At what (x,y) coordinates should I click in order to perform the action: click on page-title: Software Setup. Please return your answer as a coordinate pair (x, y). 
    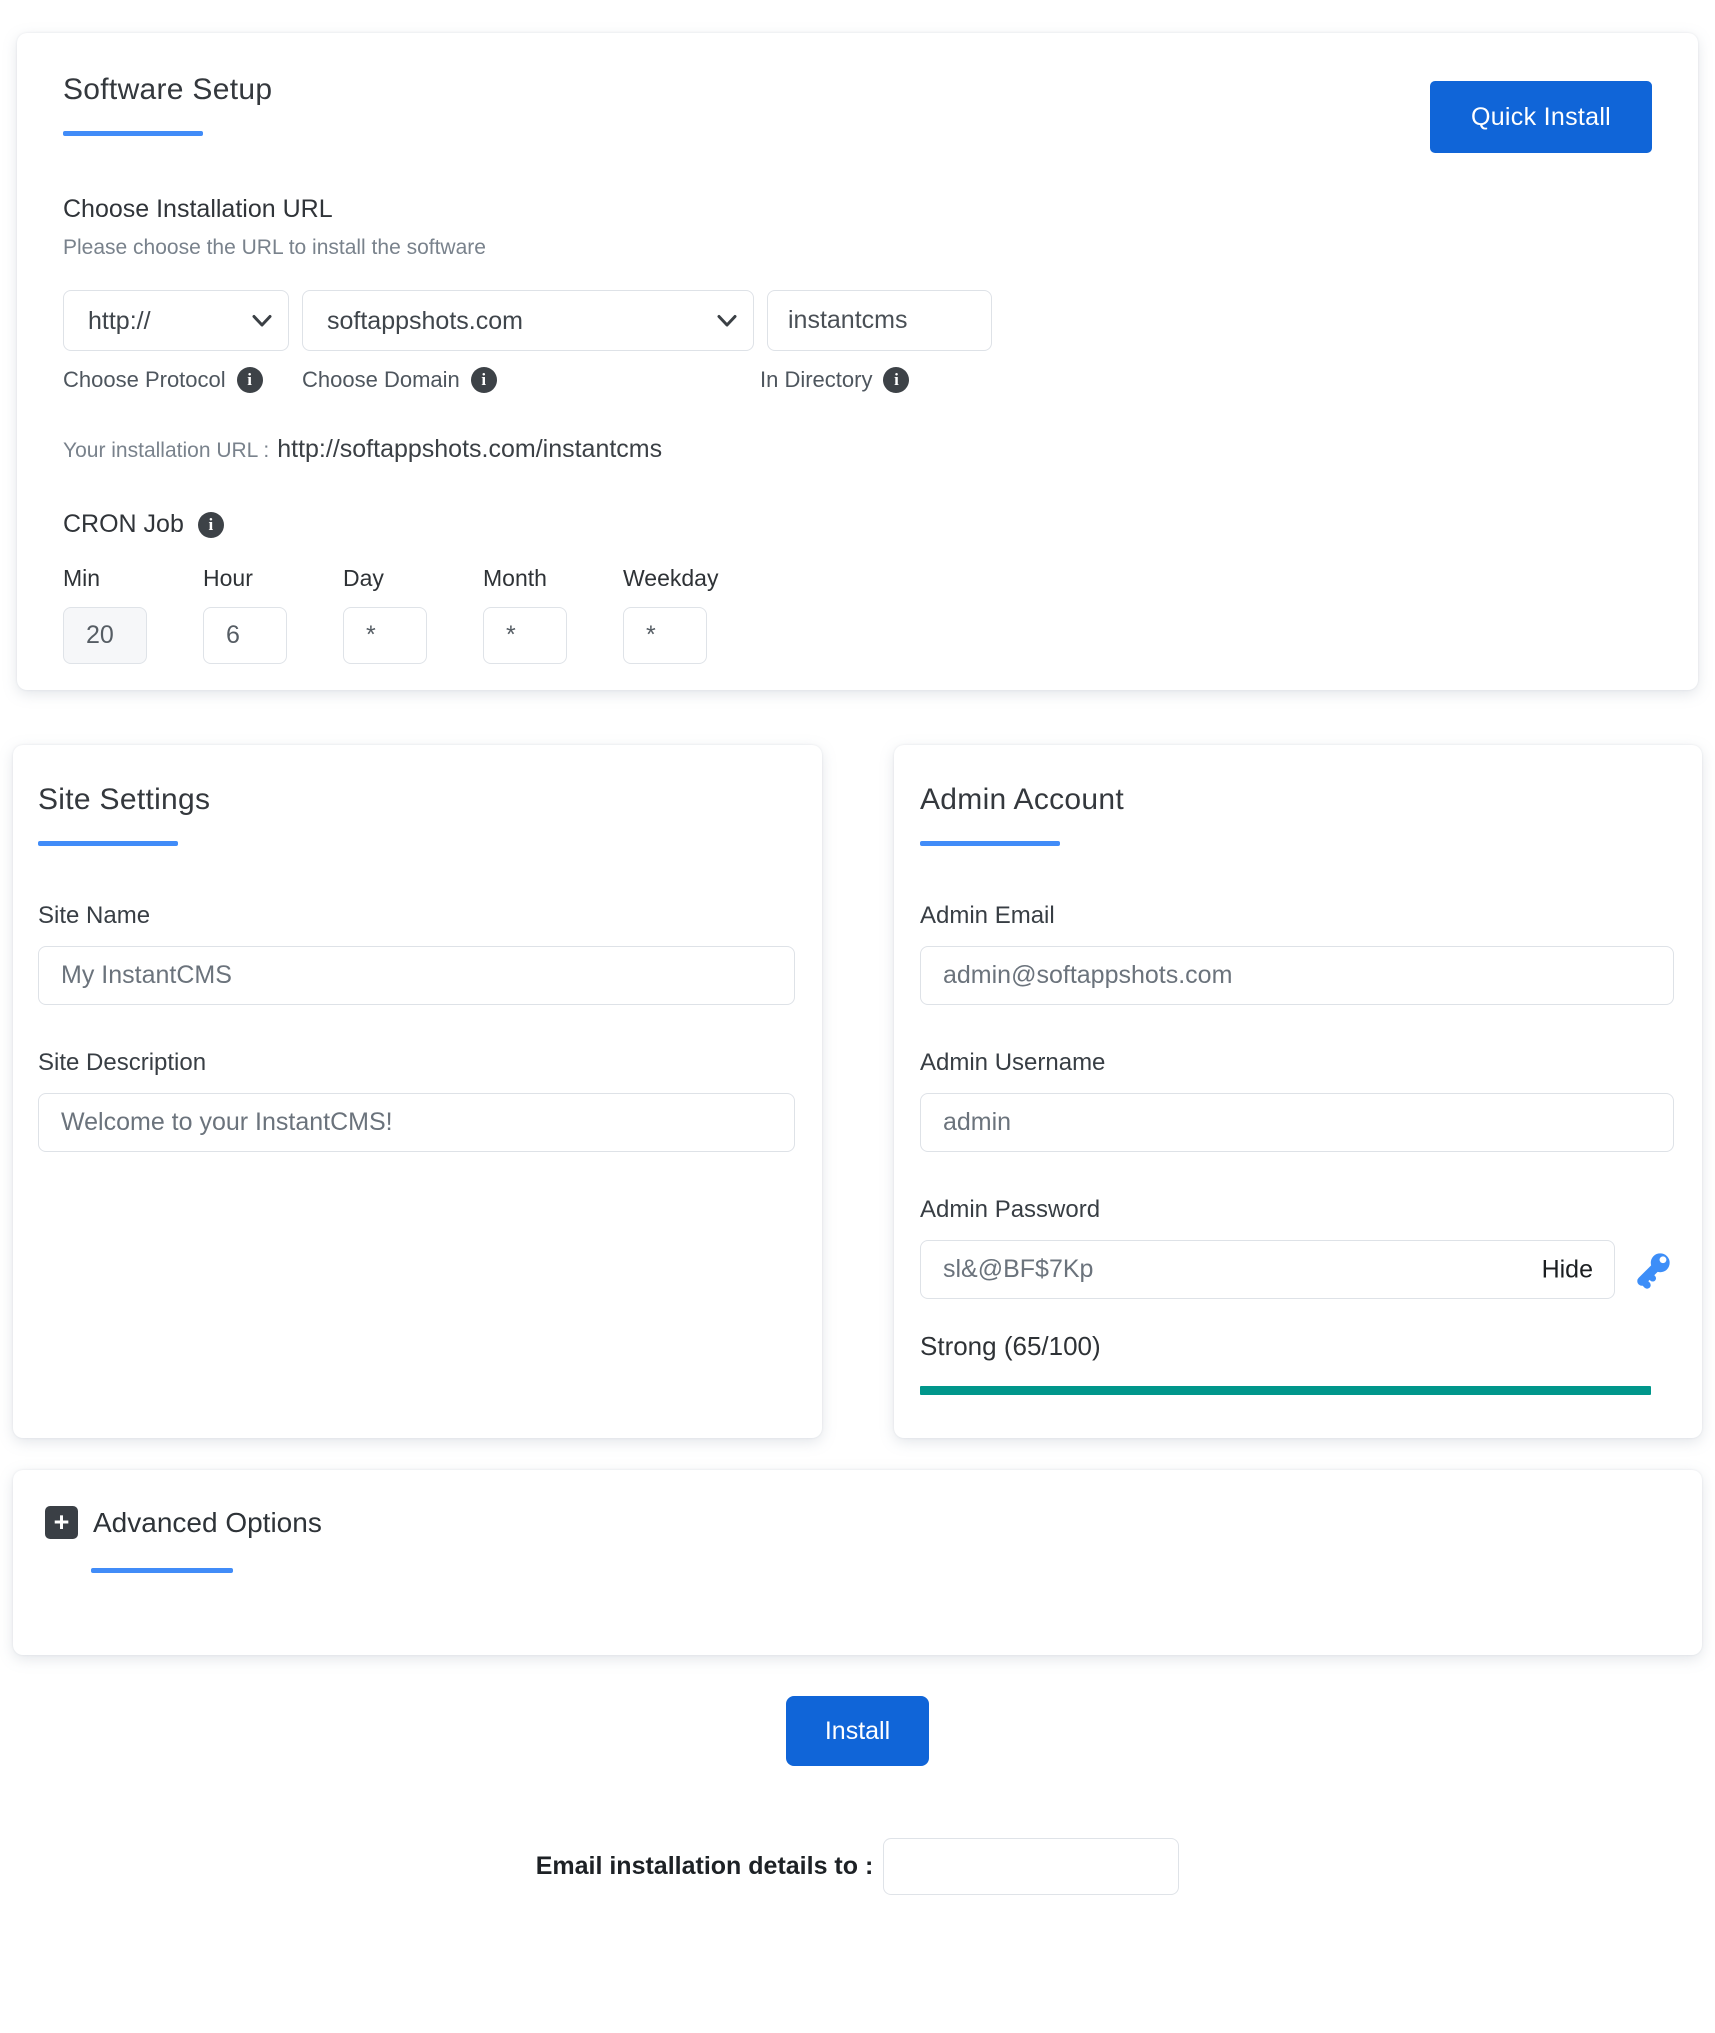
    Looking at the image, I should click on (168, 89).